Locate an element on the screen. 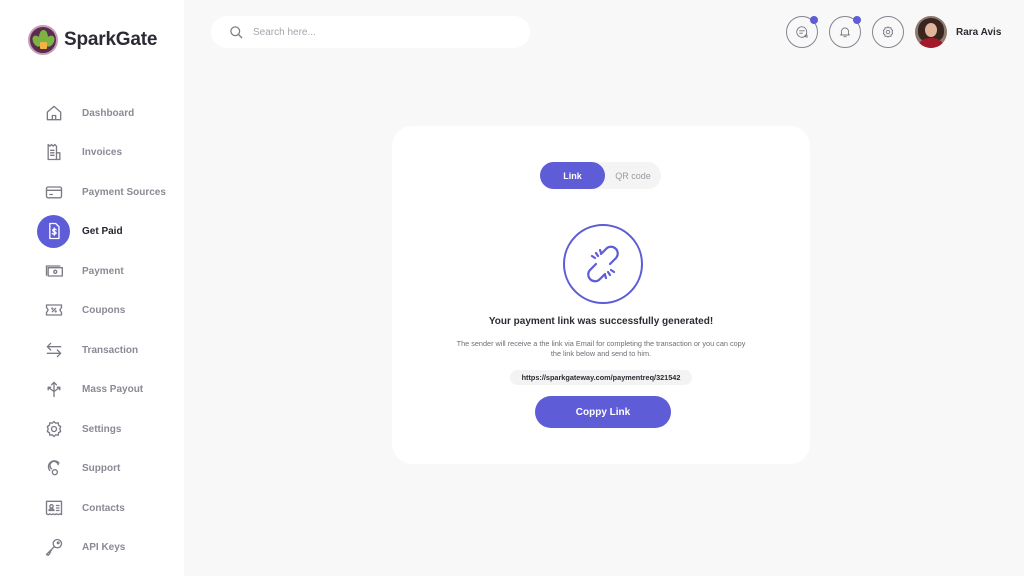 The width and height of the screenshot is (1024, 576). sidebar-item-payment-sources: Payment Sources is located at coordinates (109, 192).